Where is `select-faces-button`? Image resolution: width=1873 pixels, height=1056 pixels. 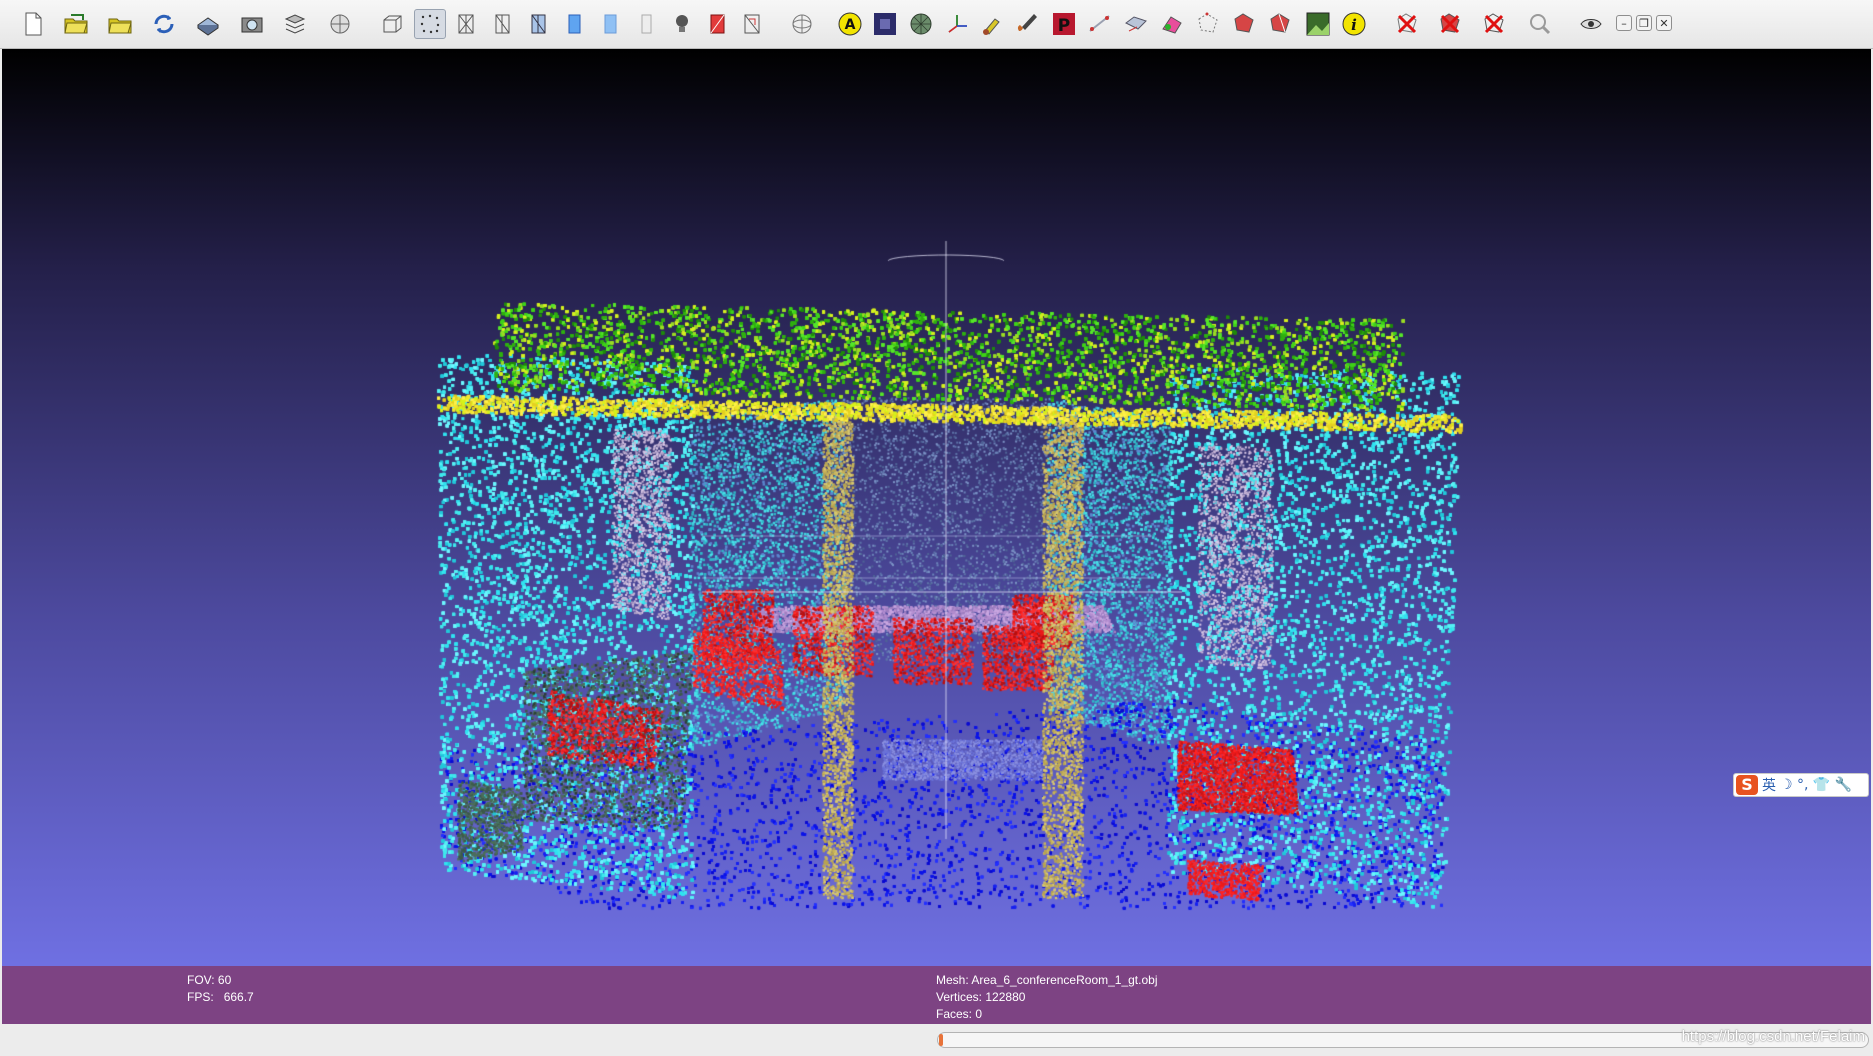
select-faces-button is located at coordinates (1244, 24).